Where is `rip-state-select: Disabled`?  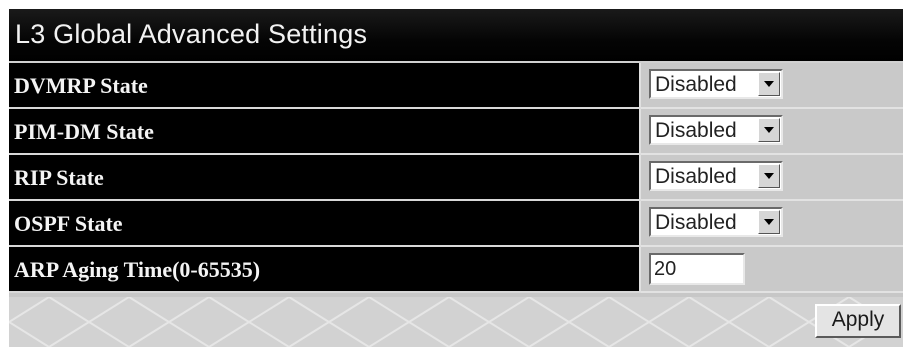 rip-state-select: Disabled is located at coordinates (716, 176).